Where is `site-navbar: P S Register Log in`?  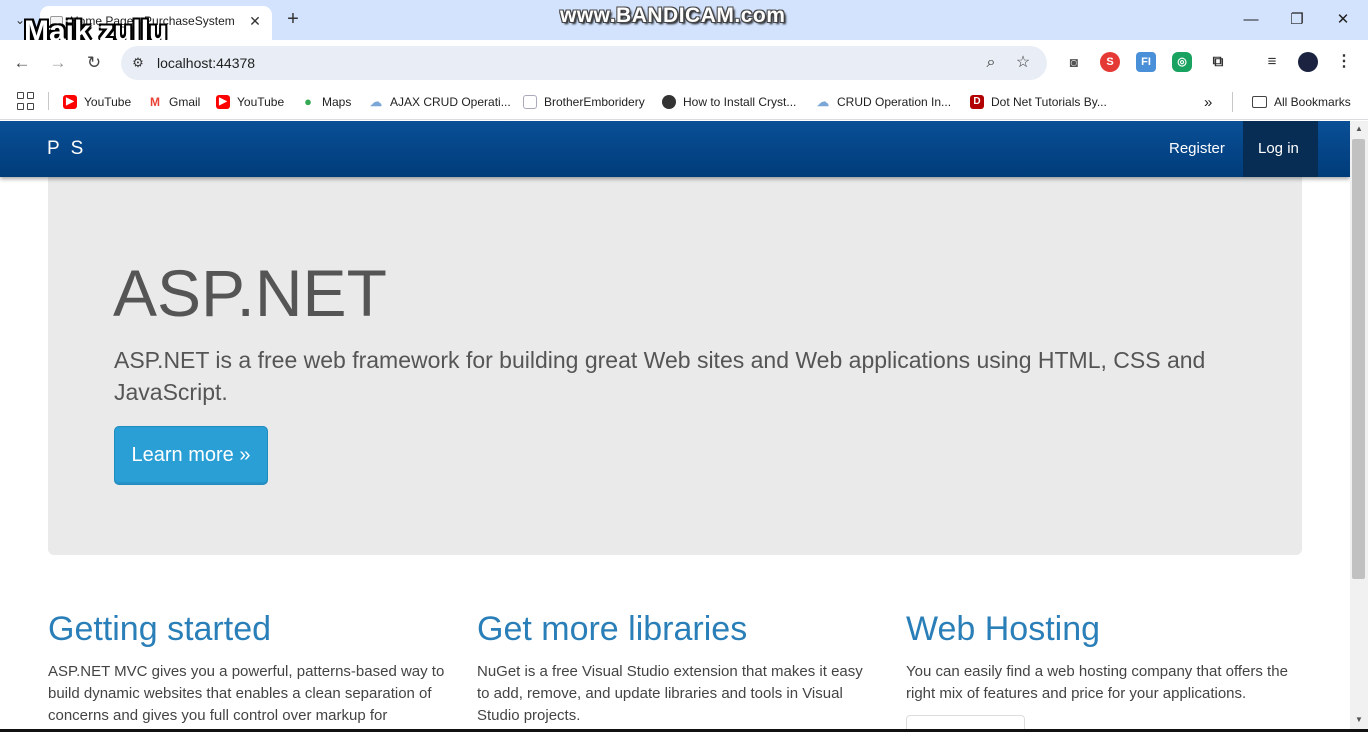 site-navbar: P S Register Log in is located at coordinates (675, 149).